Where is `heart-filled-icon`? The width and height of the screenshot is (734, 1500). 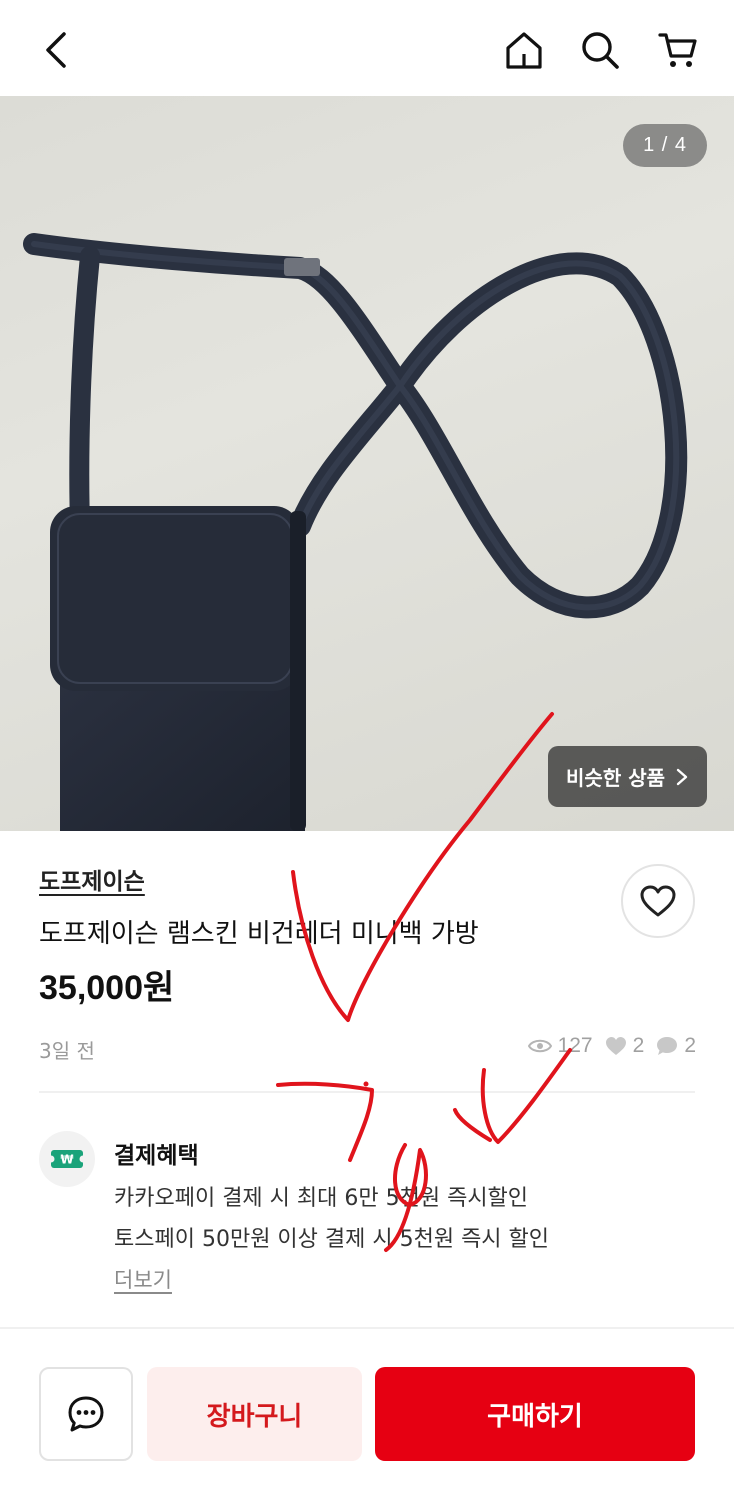
heart-filled-icon is located at coordinates (615, 1046).